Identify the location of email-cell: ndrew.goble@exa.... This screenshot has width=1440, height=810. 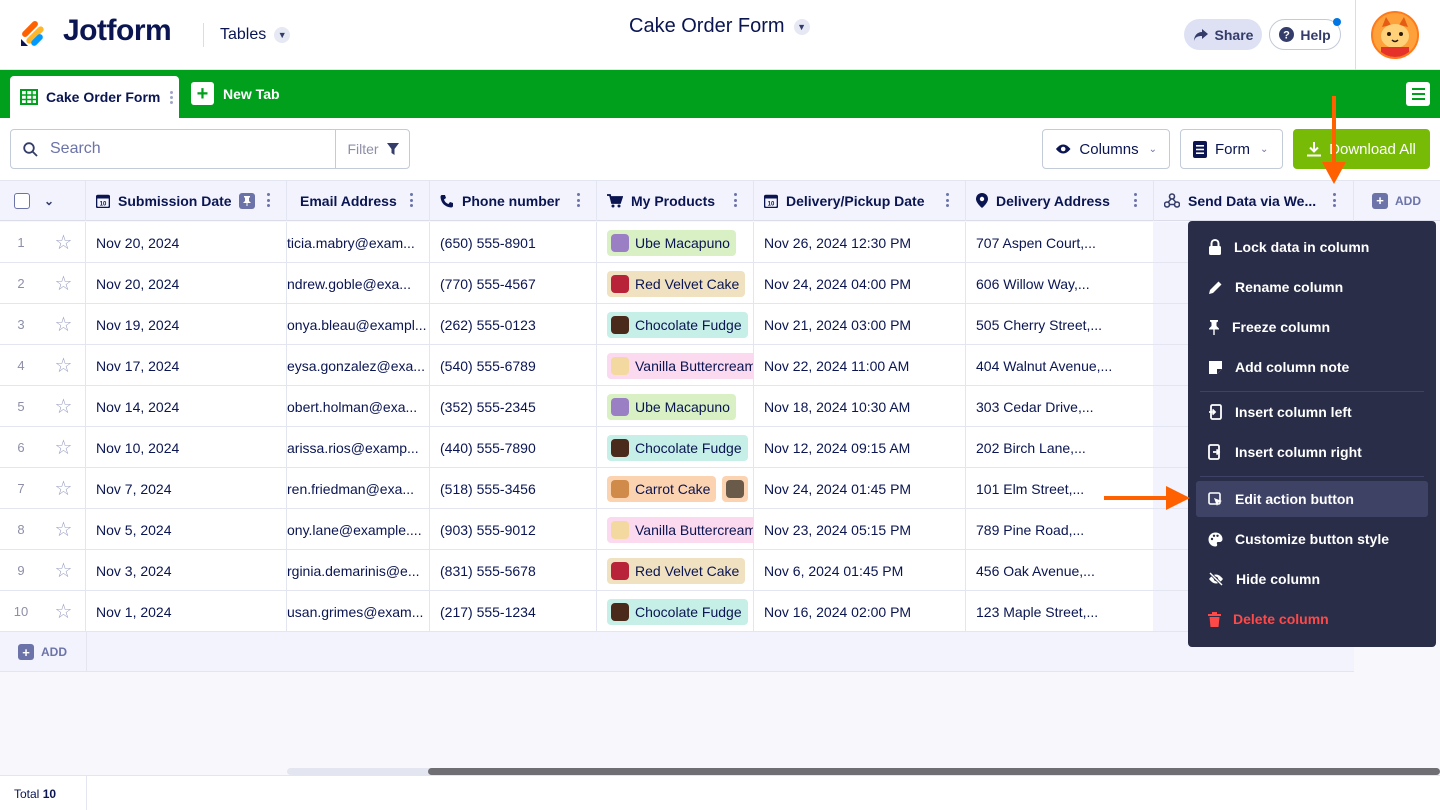
(358, 283).